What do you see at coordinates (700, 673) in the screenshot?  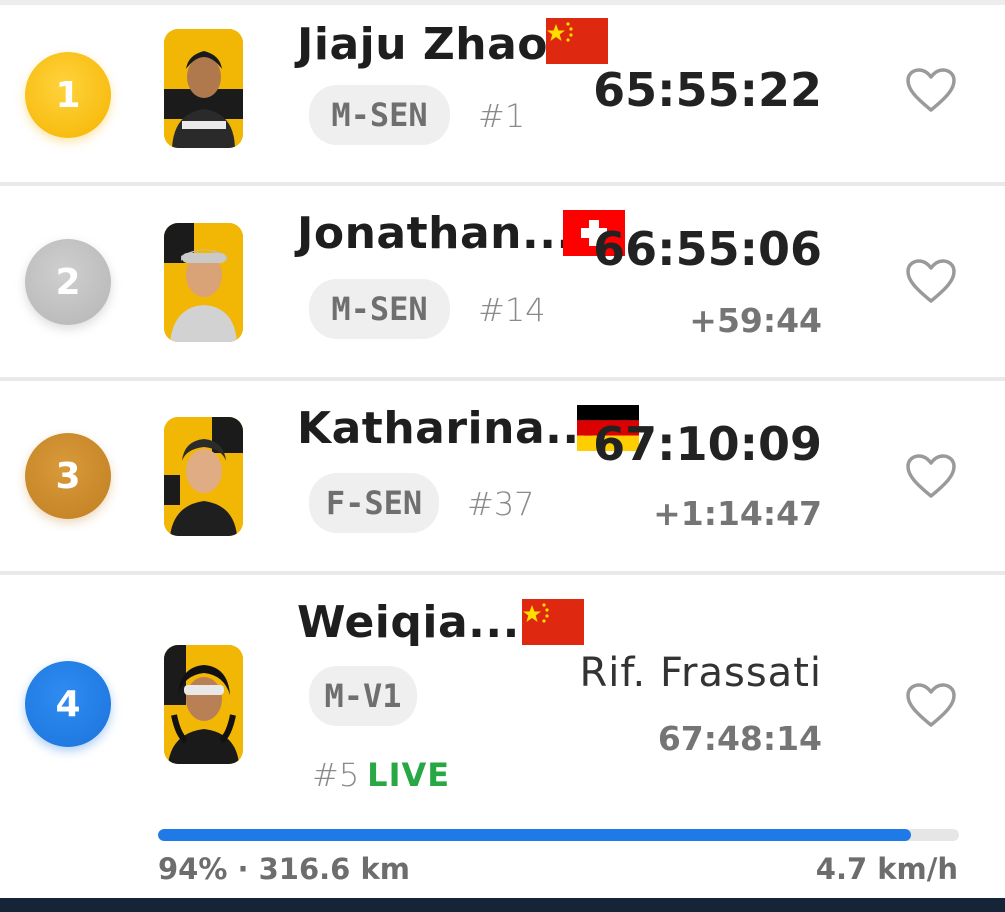 I see `current-location: Rif. Frassati` at bounding box center [700, 673].